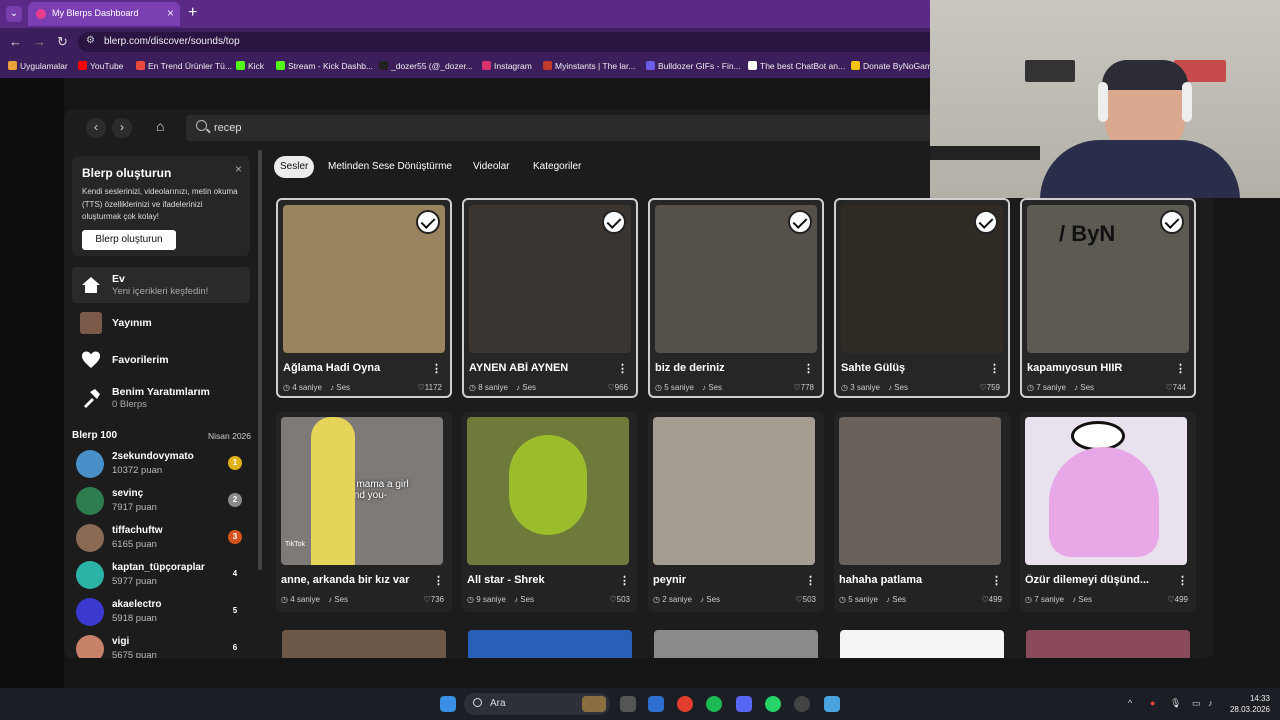  I want to click on url-text: blerp.com/discover/sounds/top, so click(172, 41).